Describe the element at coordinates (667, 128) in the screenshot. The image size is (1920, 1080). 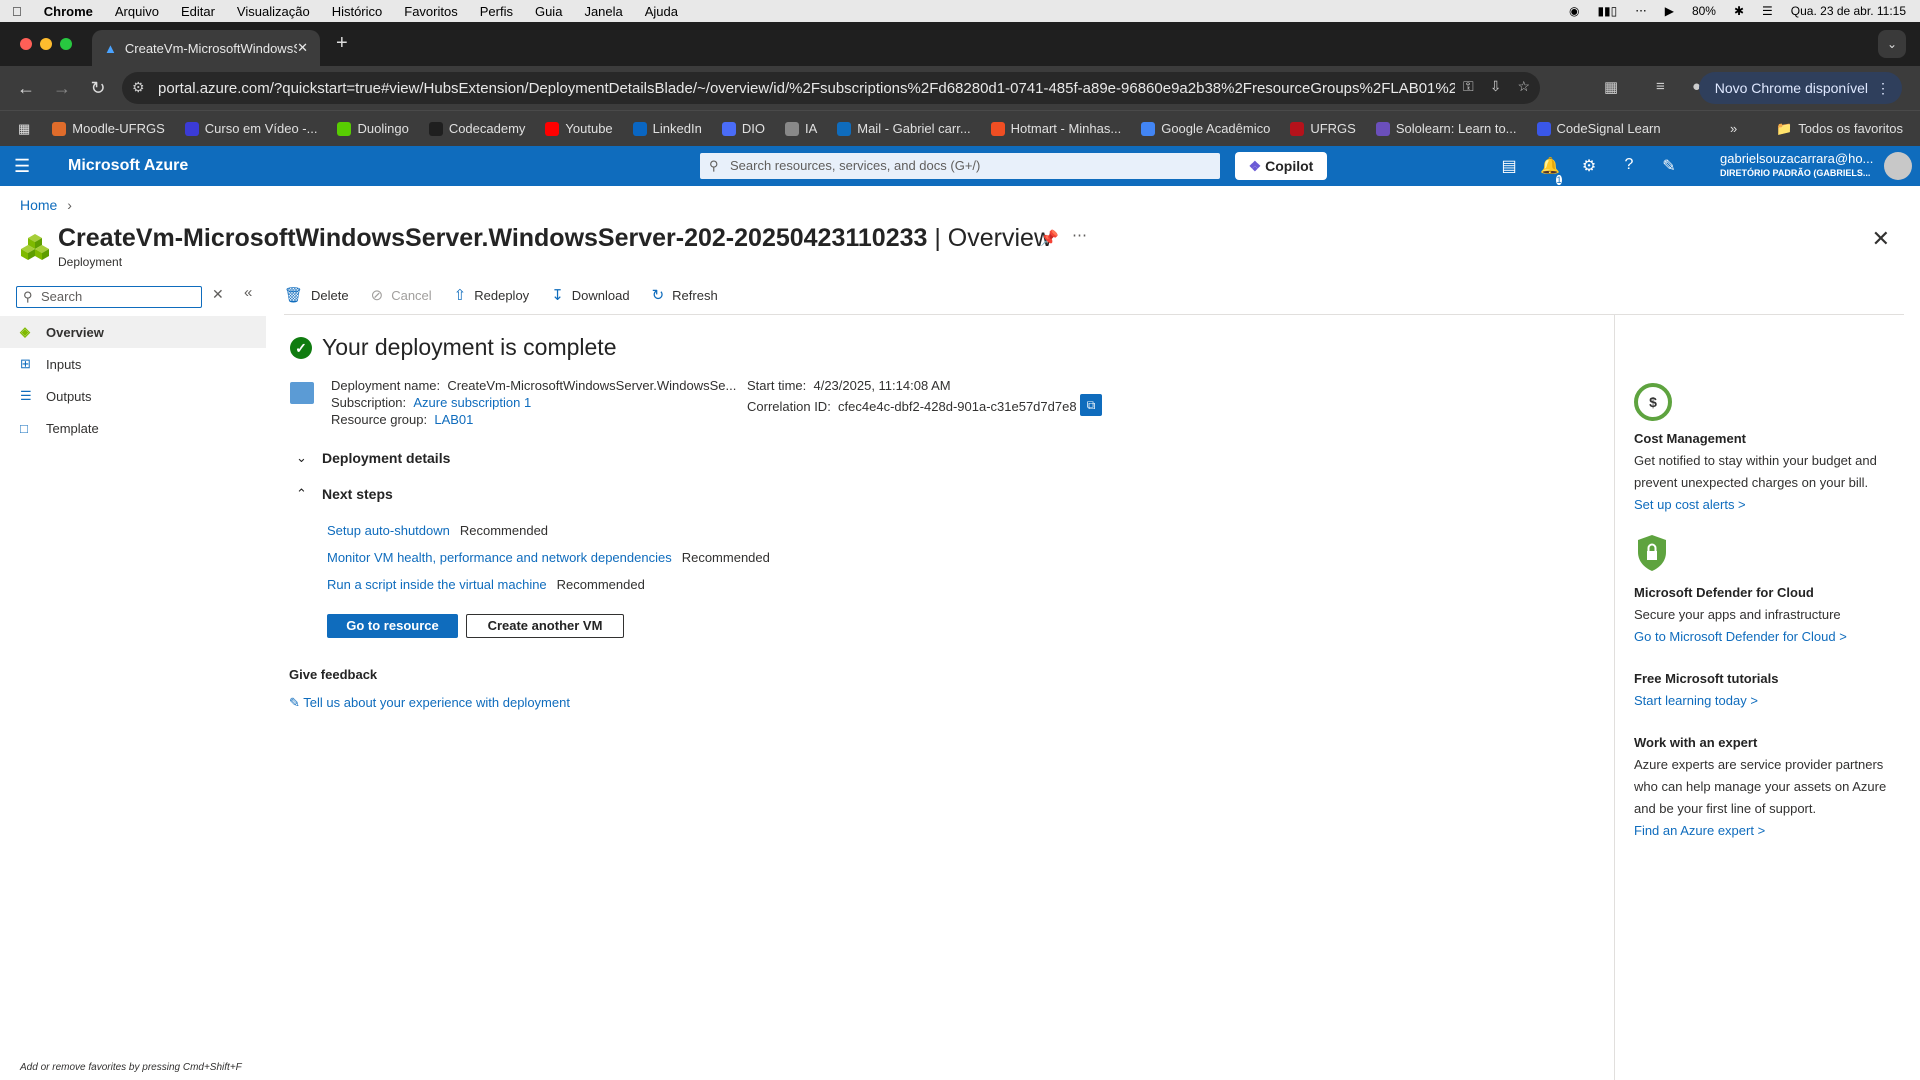
I see `bookmark-item: LinkedIn` at that location.